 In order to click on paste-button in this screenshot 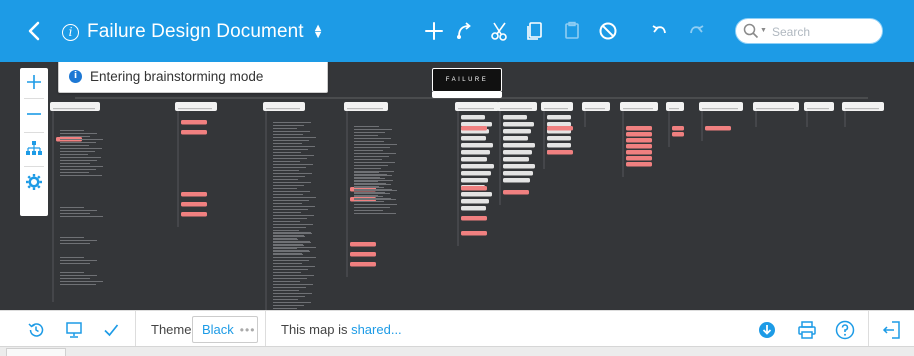, I will do `click(572, 31)`.